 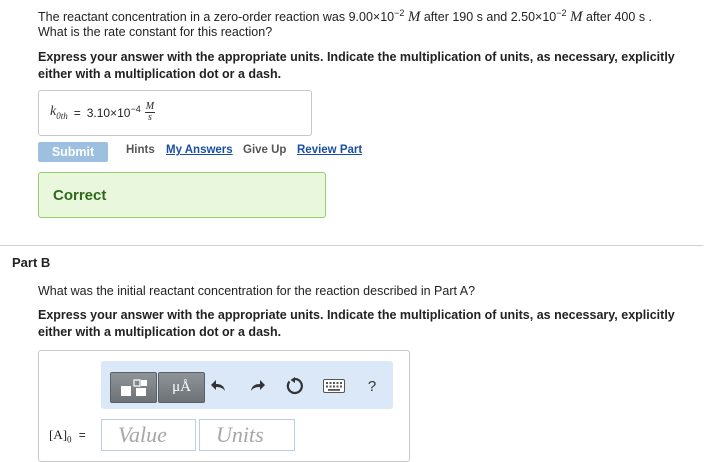 What do you see at coordinates (150, 112) in the screenshot?
I see `answer-unit: M s` at bounding box center [150, 112].